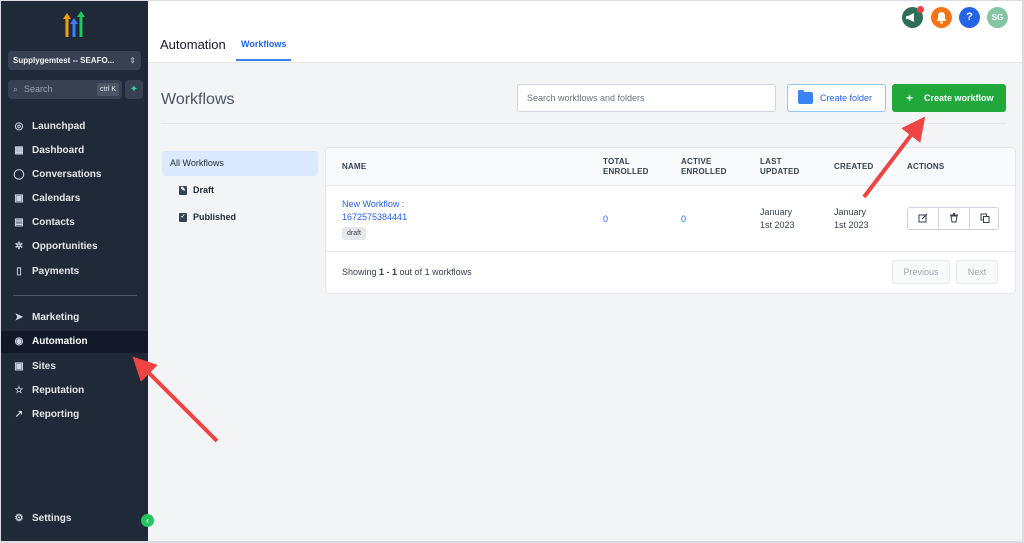 This screenshot has height=543, width=1024. Describe the element at coordinates (913, 17) in the screenshot. I see `announcement-icon` at that location.